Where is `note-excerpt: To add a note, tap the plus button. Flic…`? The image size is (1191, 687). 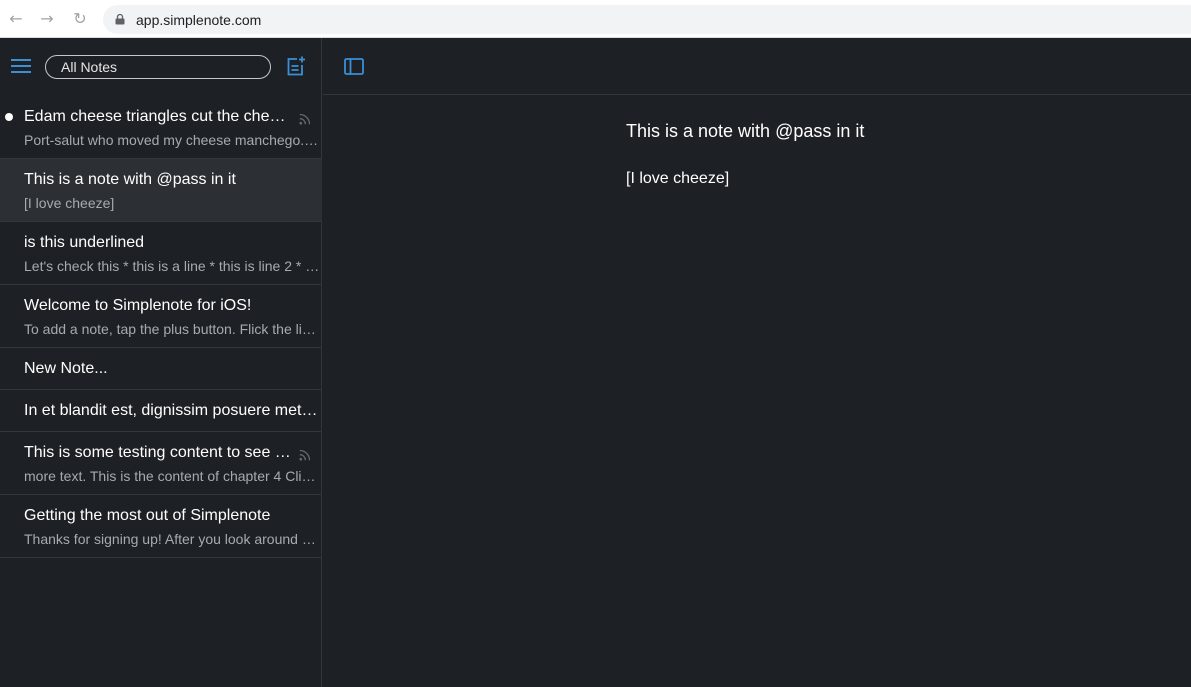 note-excerpt: To add a note, tap the plus button. Flic… is located at coordinates (172, 329).